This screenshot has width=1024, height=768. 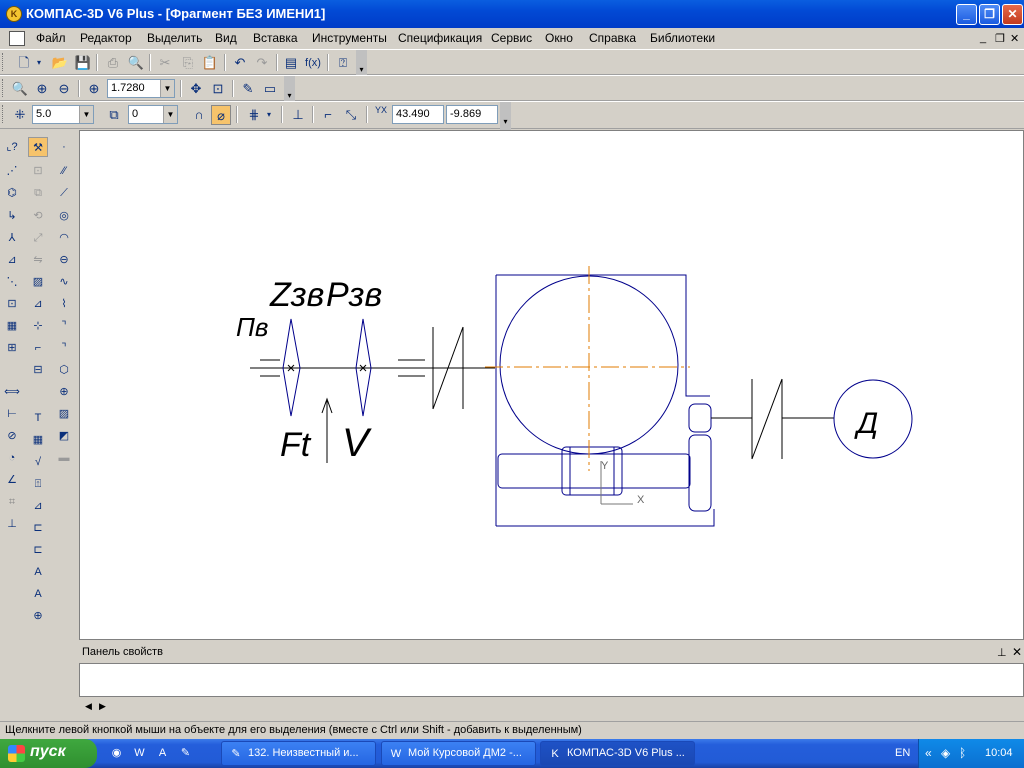 I want to click on paste-icon: 📋, so click(x=210, y=63).